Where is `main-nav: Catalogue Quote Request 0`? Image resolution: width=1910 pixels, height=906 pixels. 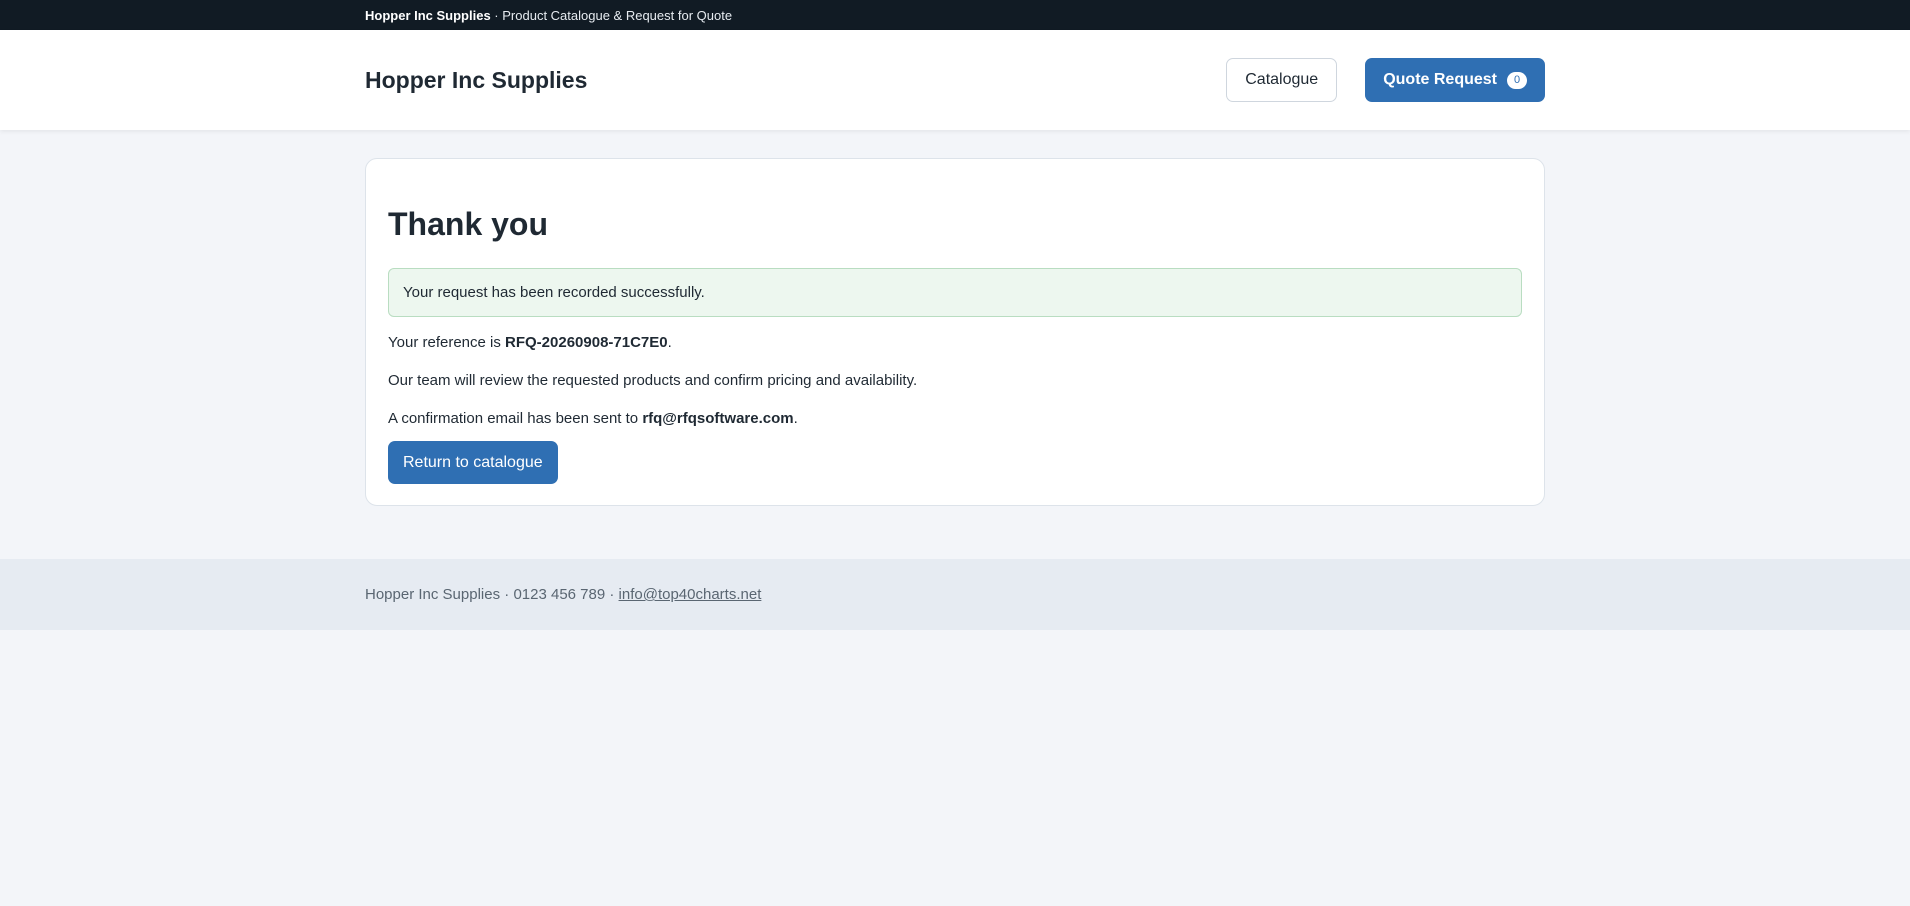
main-nav: Catalogue Quote Request 0 is located at coordinates (1385, 80).